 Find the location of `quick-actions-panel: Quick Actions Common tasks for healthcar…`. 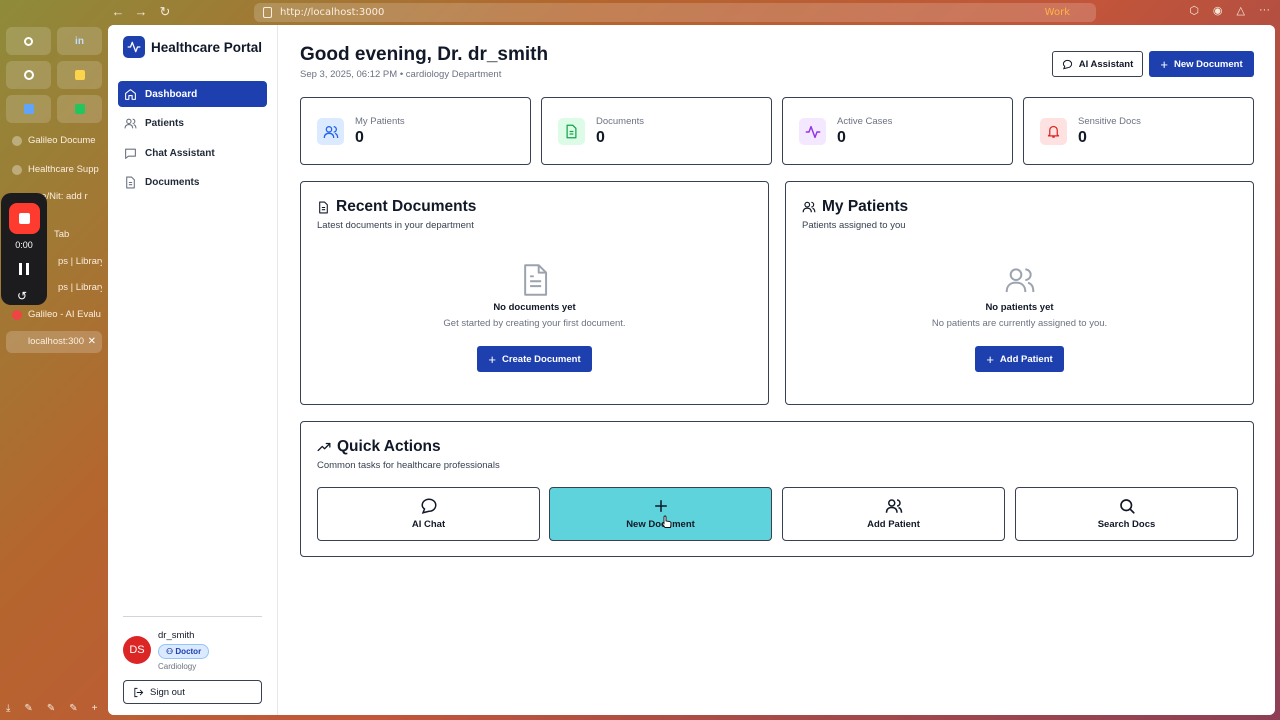

quick-actions-panel: Quick Actions Common tasks for healthcar… is located at coordinates (777, 489).